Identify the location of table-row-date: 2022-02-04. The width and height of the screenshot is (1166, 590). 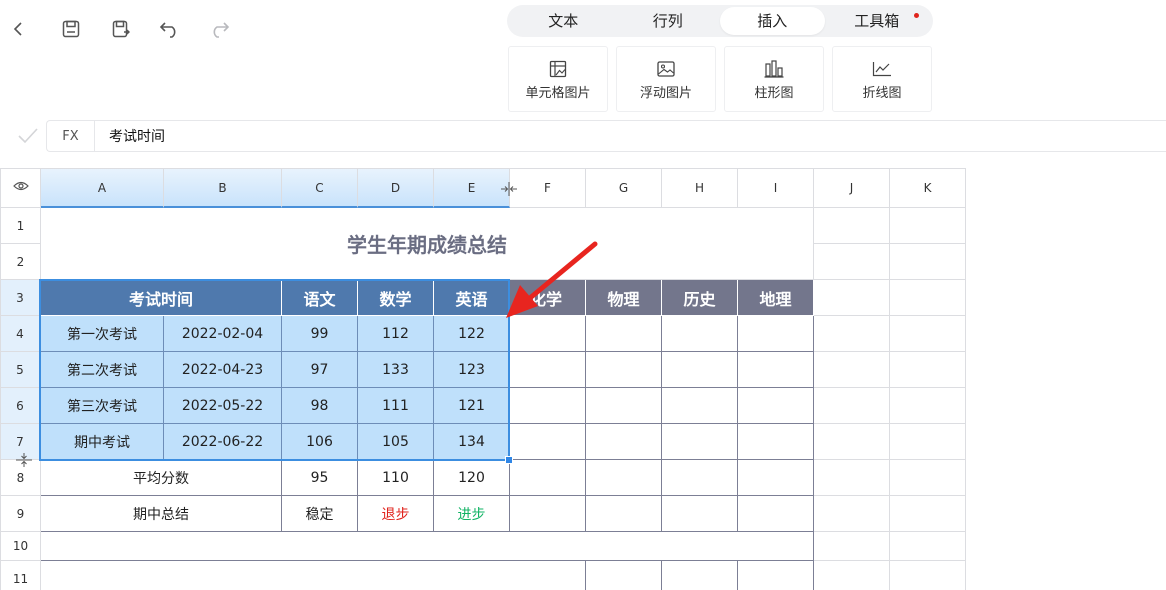
(223, 334).